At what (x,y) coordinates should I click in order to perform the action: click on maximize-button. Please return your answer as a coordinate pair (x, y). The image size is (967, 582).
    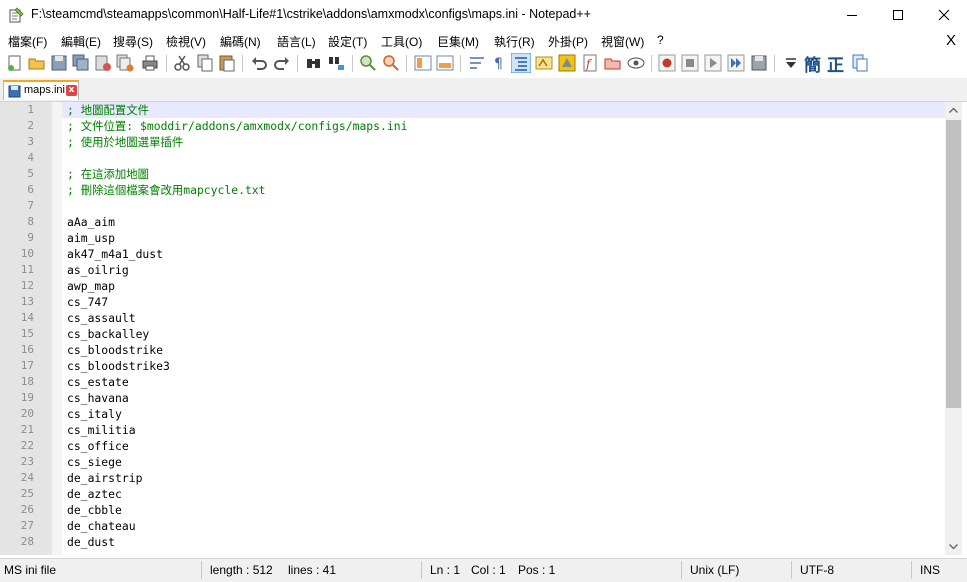
    Looking at the image, I should click on (898, 15).